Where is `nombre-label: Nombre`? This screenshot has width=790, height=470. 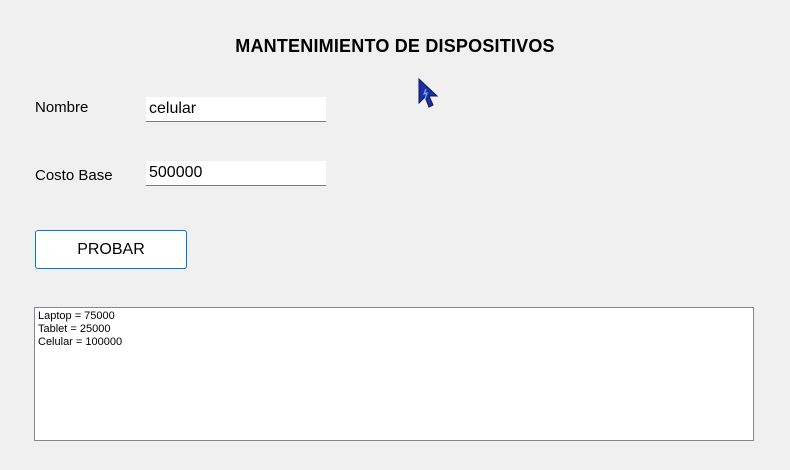 nombre-label: Nombre is located at coordinates (62, 107).